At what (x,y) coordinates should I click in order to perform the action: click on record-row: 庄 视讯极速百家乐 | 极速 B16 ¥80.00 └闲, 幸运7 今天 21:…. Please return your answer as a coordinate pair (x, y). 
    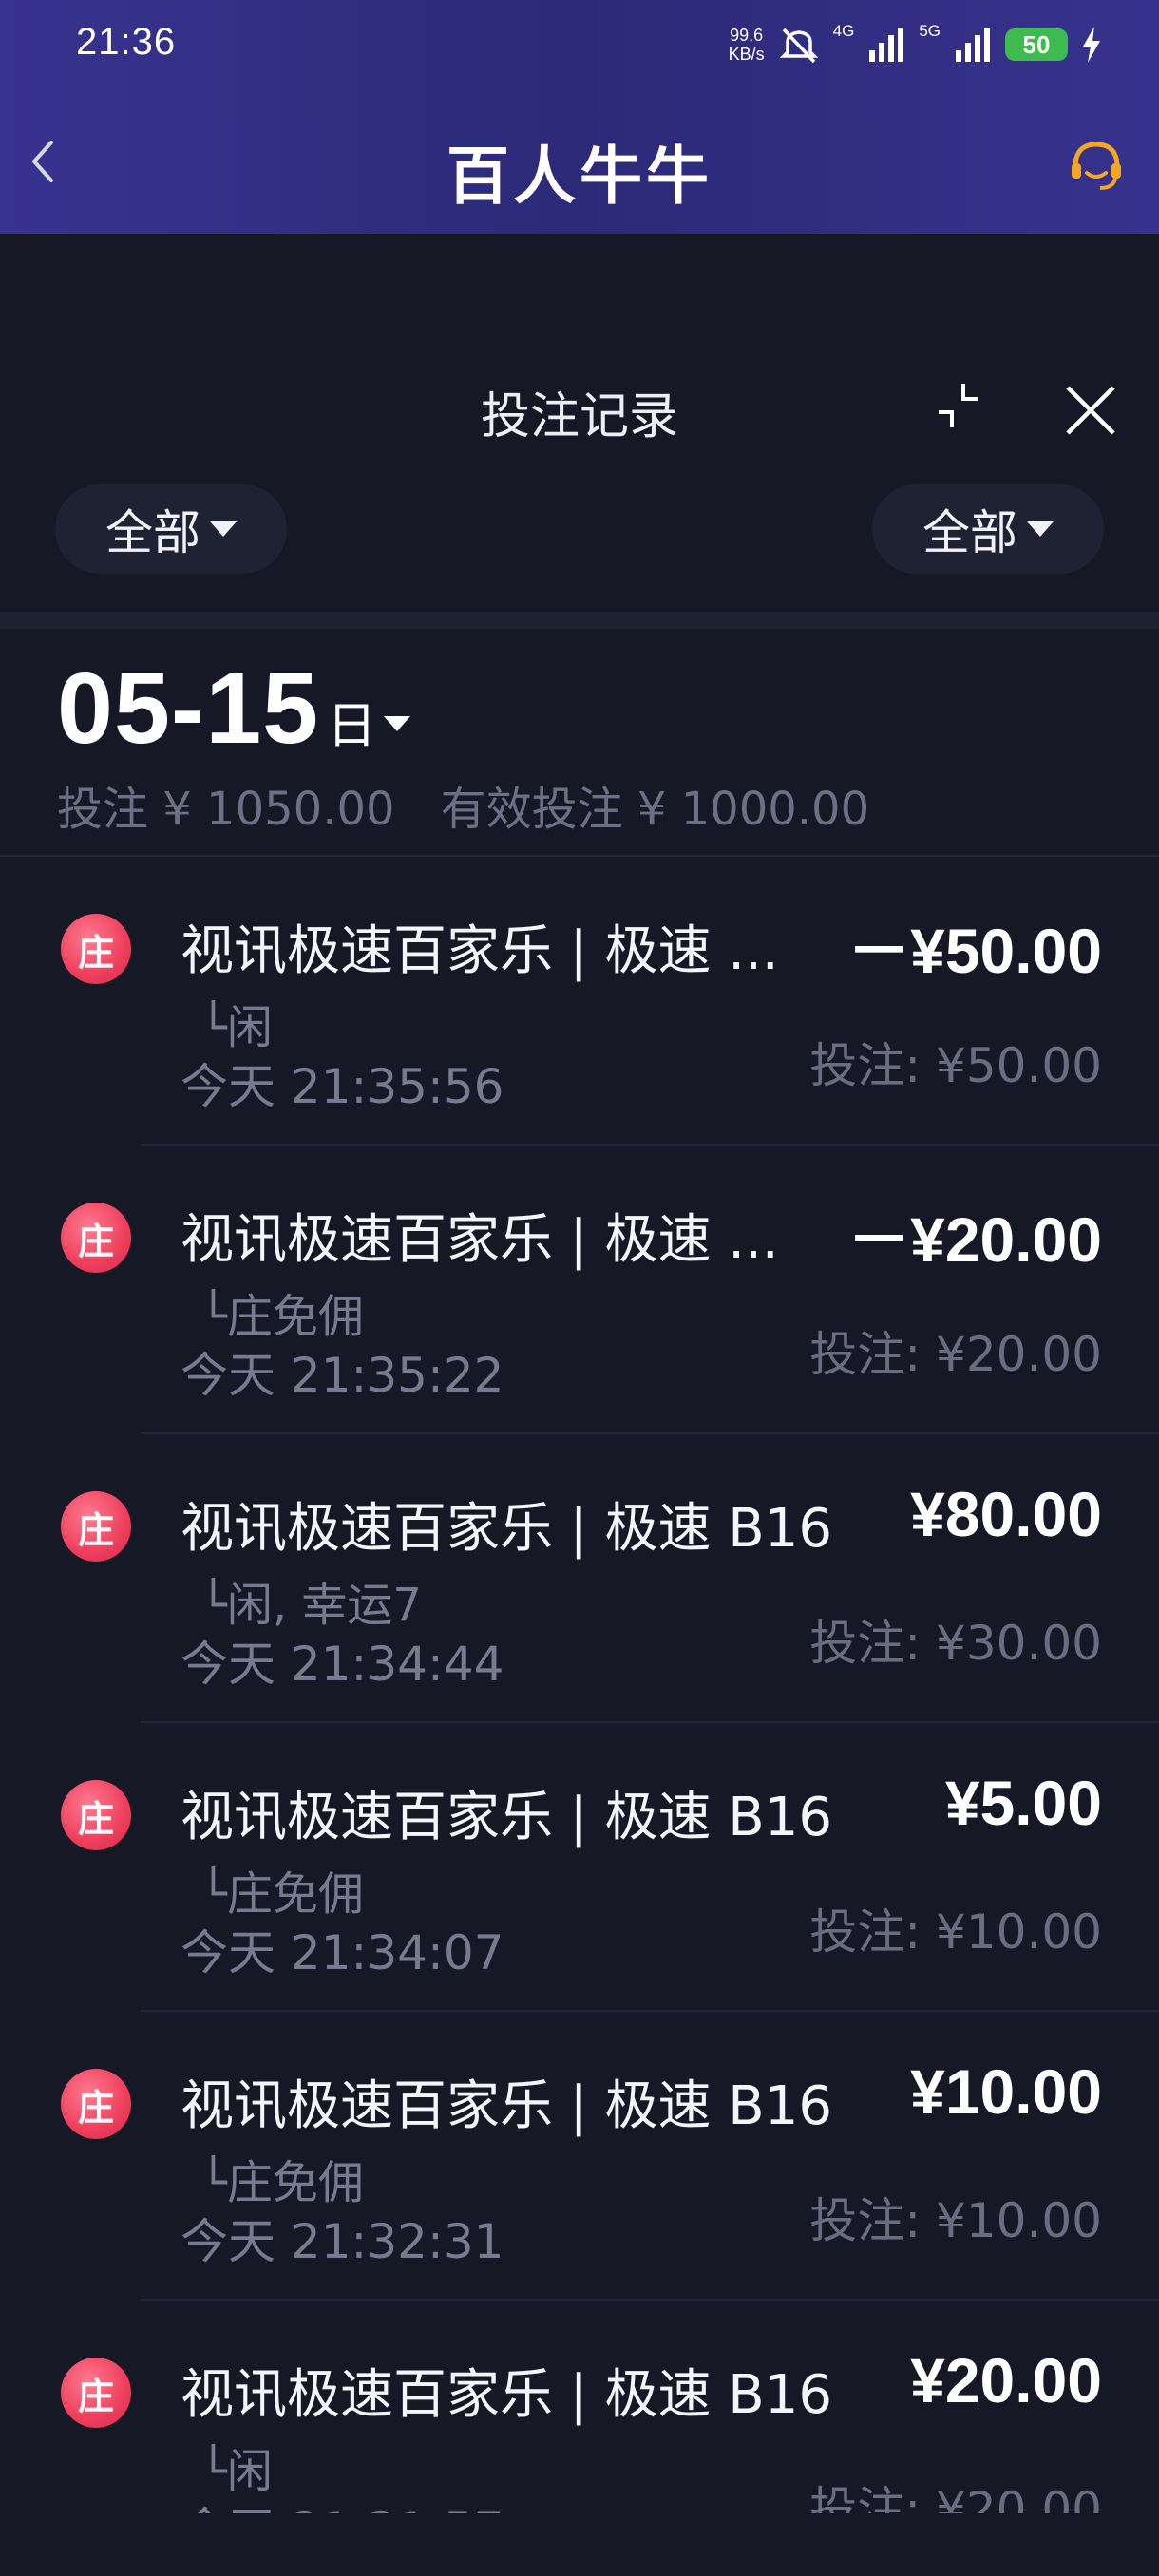
    Looking at the image, I should click on (579, 1578).